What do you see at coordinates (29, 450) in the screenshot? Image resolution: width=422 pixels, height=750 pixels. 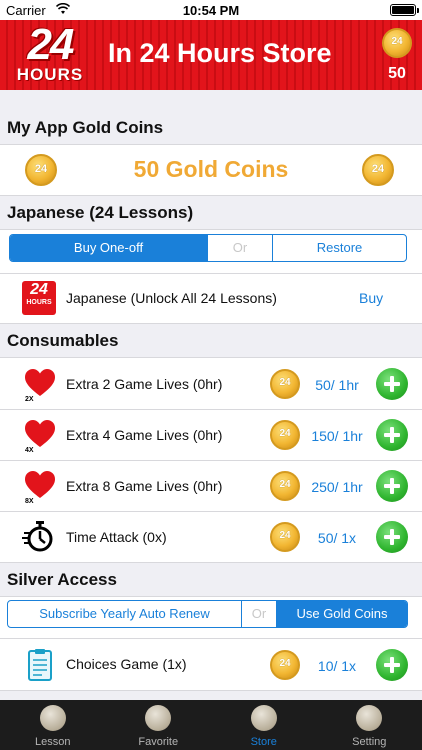 I see `svg-text: 4X` at bounding box center [29, 450].